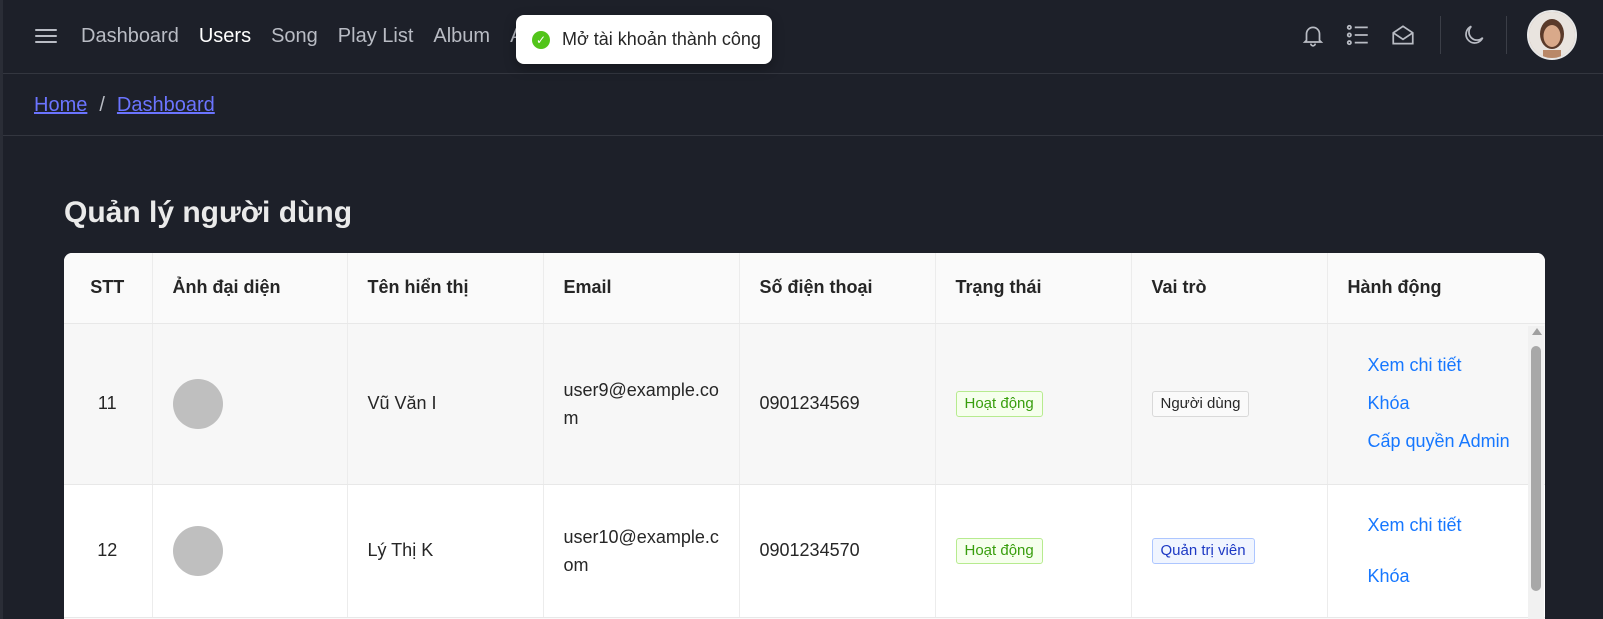  Describe the element at coordinates (130, 36) in the screenshot. I see `nav-item-dashboard: Dashboard` at that location.